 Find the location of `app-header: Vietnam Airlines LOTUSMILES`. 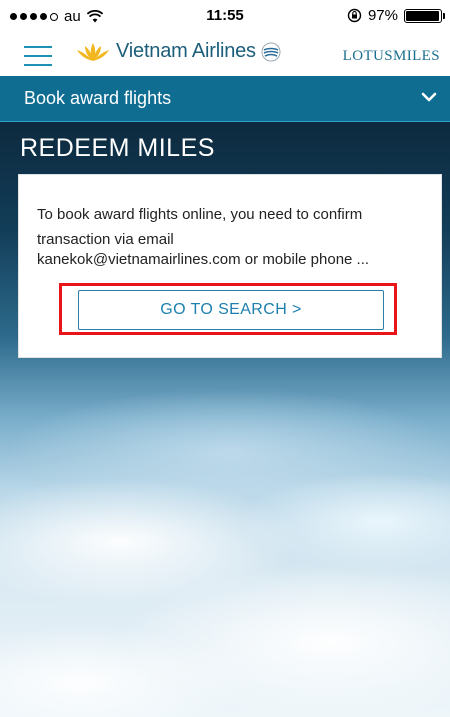

app-header: Vietnam Airlines LOTUSMILES is located at coordinates (225, 55).